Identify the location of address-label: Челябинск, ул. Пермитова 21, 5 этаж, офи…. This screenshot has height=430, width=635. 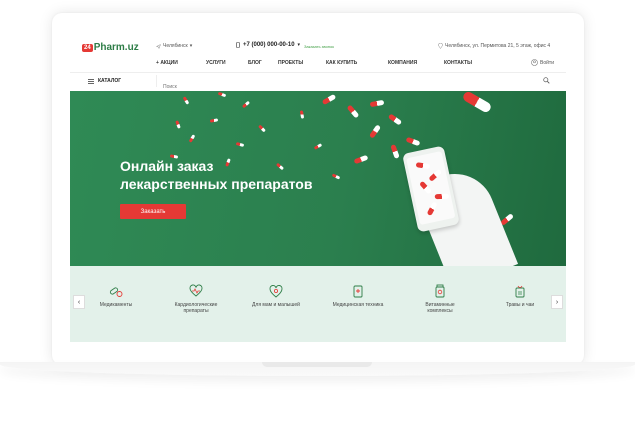
(498, 46).